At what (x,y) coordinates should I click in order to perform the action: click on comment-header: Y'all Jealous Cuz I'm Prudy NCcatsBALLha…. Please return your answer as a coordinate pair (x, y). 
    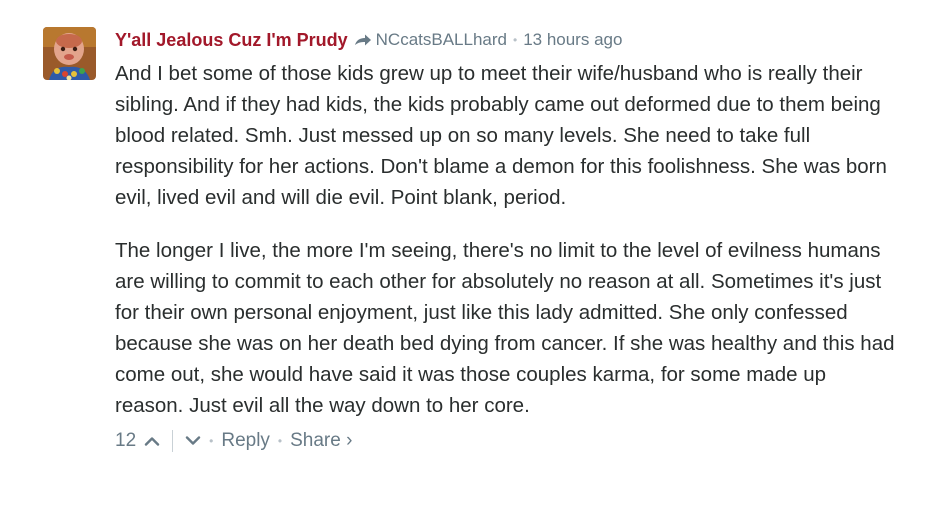
    Looking at the image, I should click on (505, 40).